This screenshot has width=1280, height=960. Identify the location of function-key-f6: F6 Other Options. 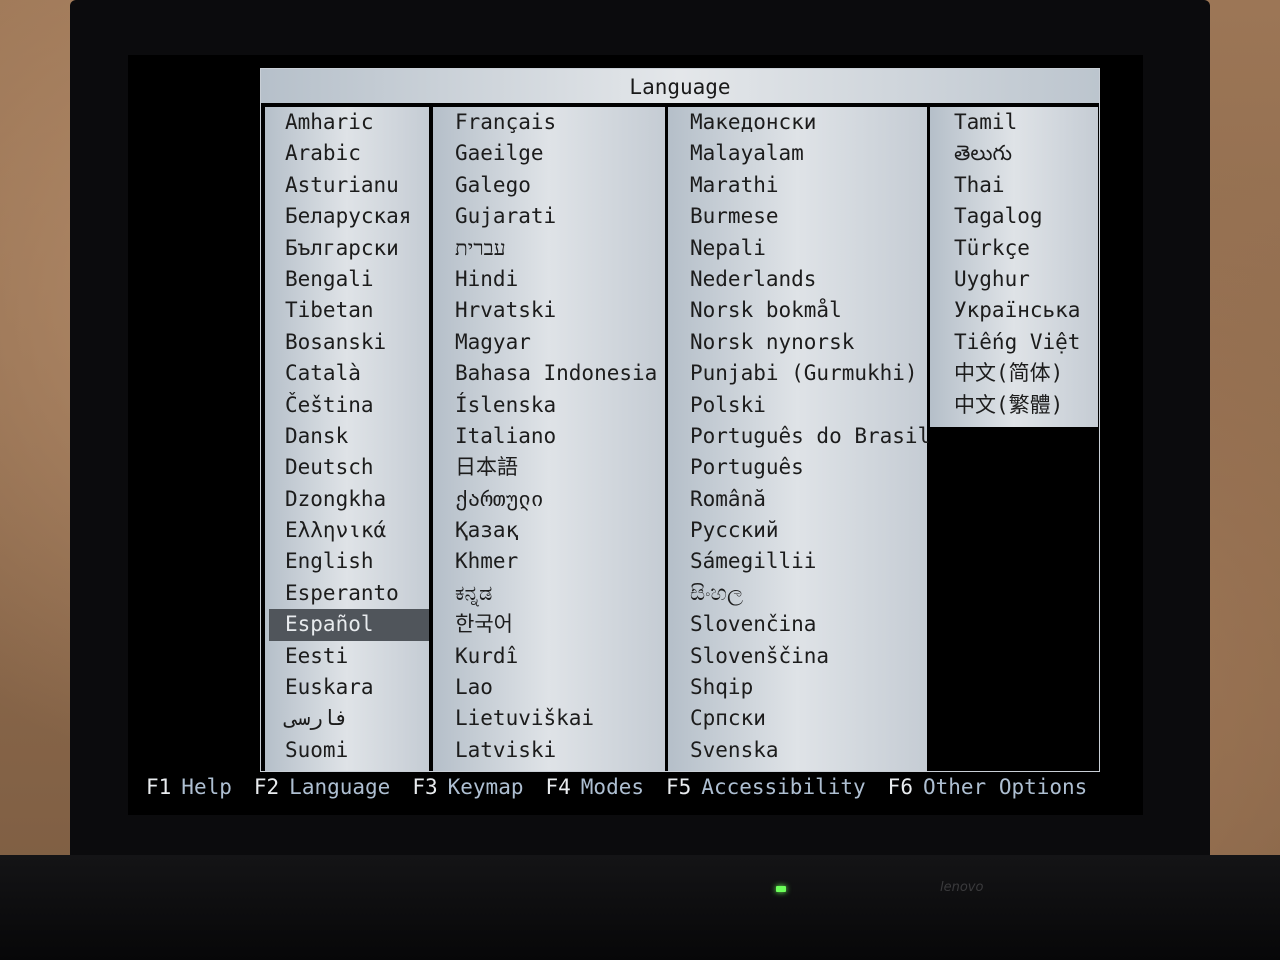
(988, 787).